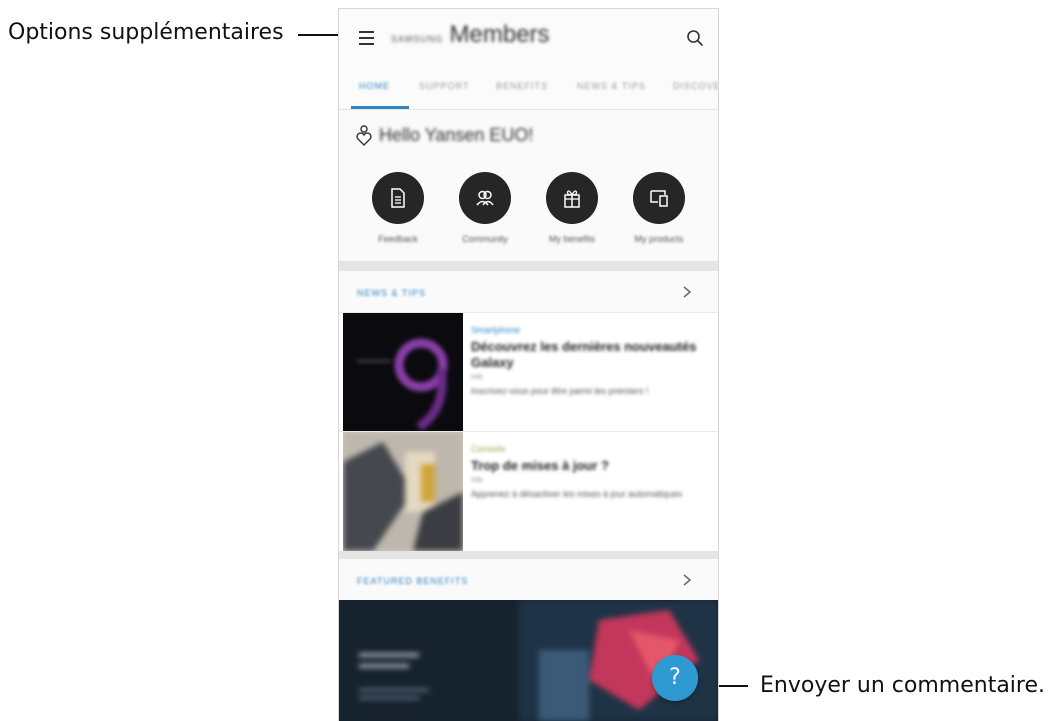 This screenshot has width=1051, height=721. I want to click on feedback-label: Feedback, so click(398, 239).